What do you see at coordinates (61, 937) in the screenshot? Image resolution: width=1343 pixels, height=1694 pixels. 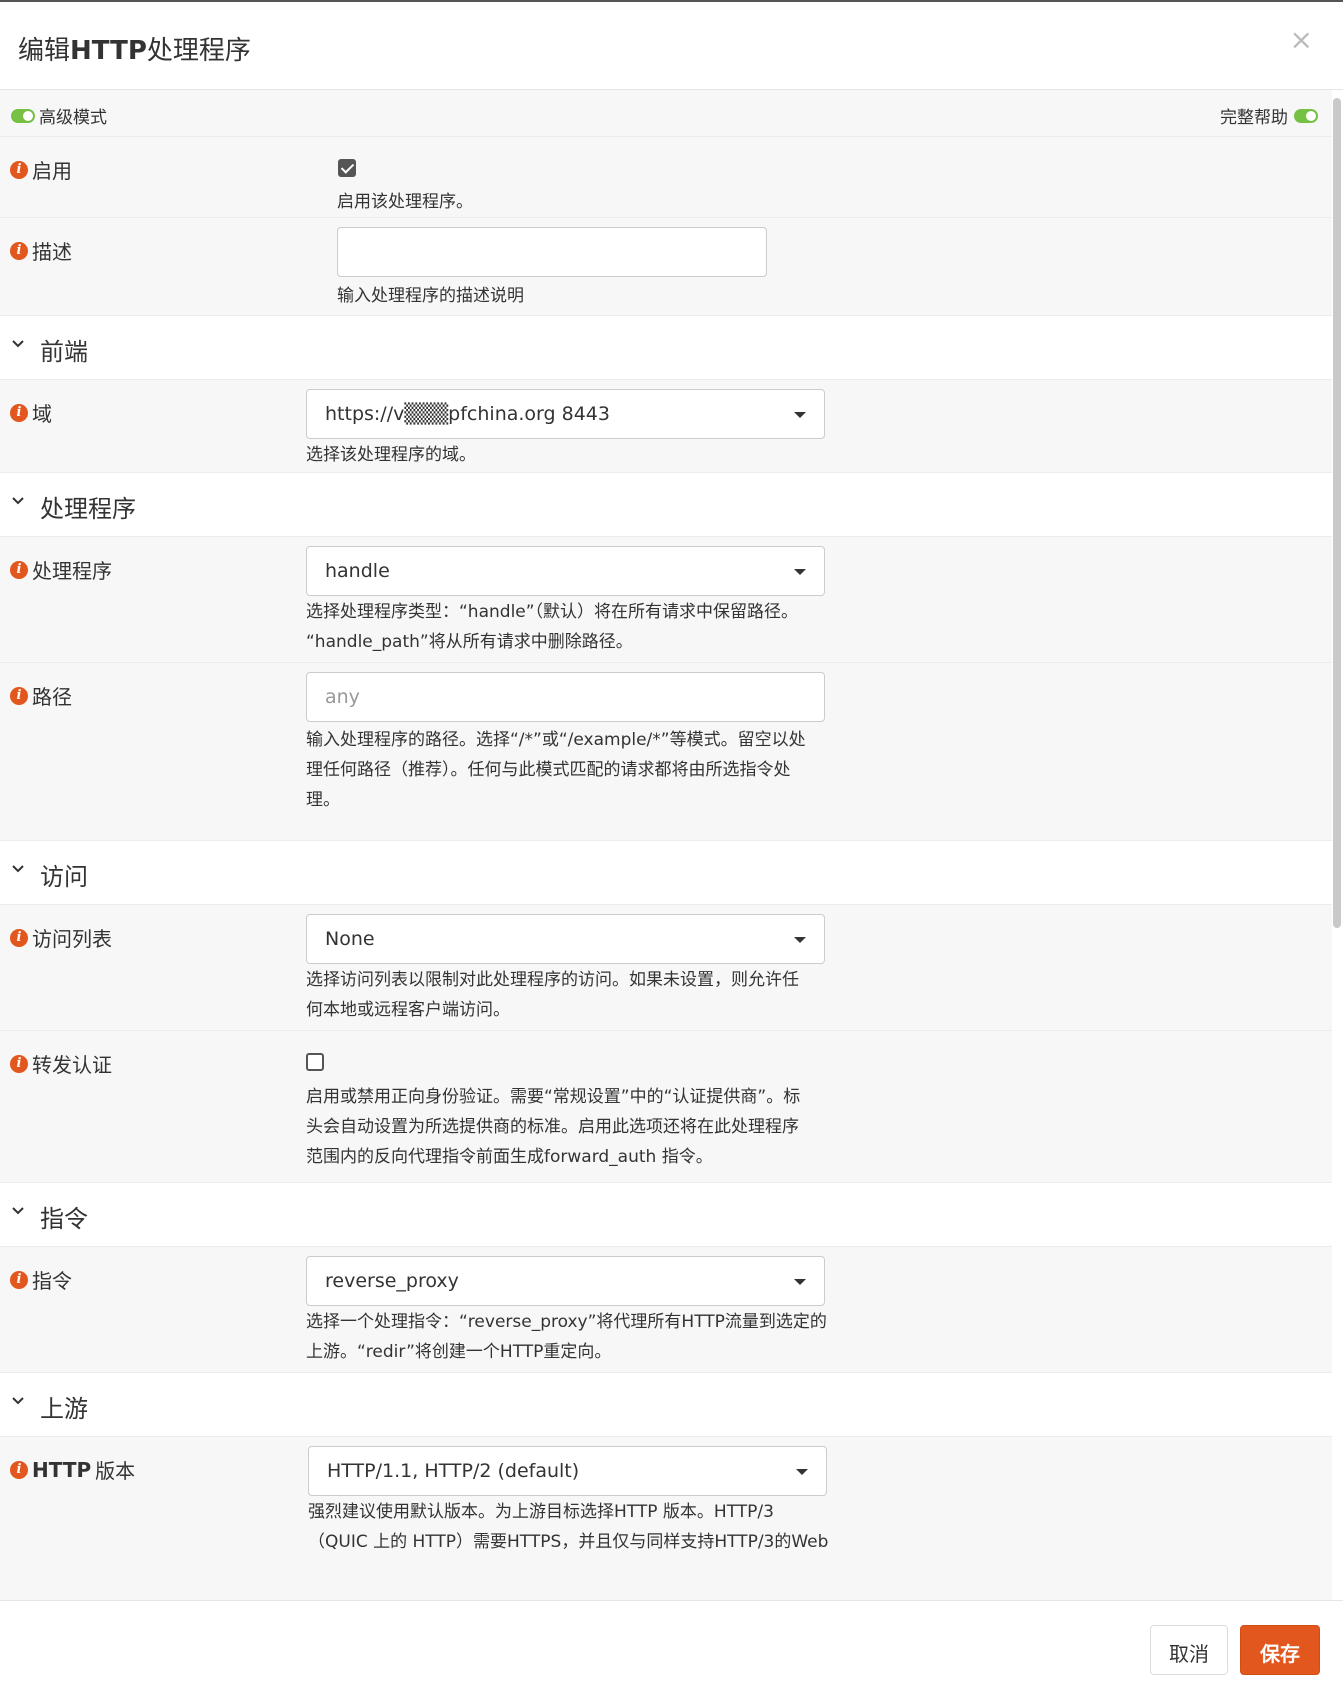 I see `access-list-label: i 访问列表` at bounding box center [61, 937].